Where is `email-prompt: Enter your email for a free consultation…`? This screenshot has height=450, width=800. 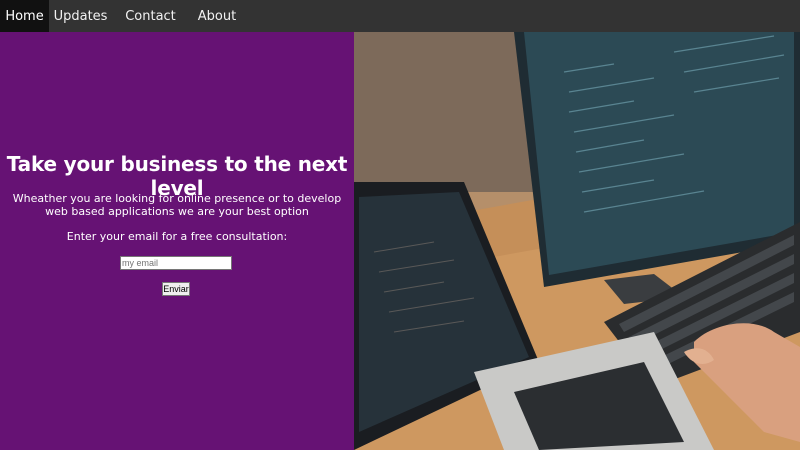 email-prompt: Enter your email for a free consultation… is located at coordinates (177, 236).